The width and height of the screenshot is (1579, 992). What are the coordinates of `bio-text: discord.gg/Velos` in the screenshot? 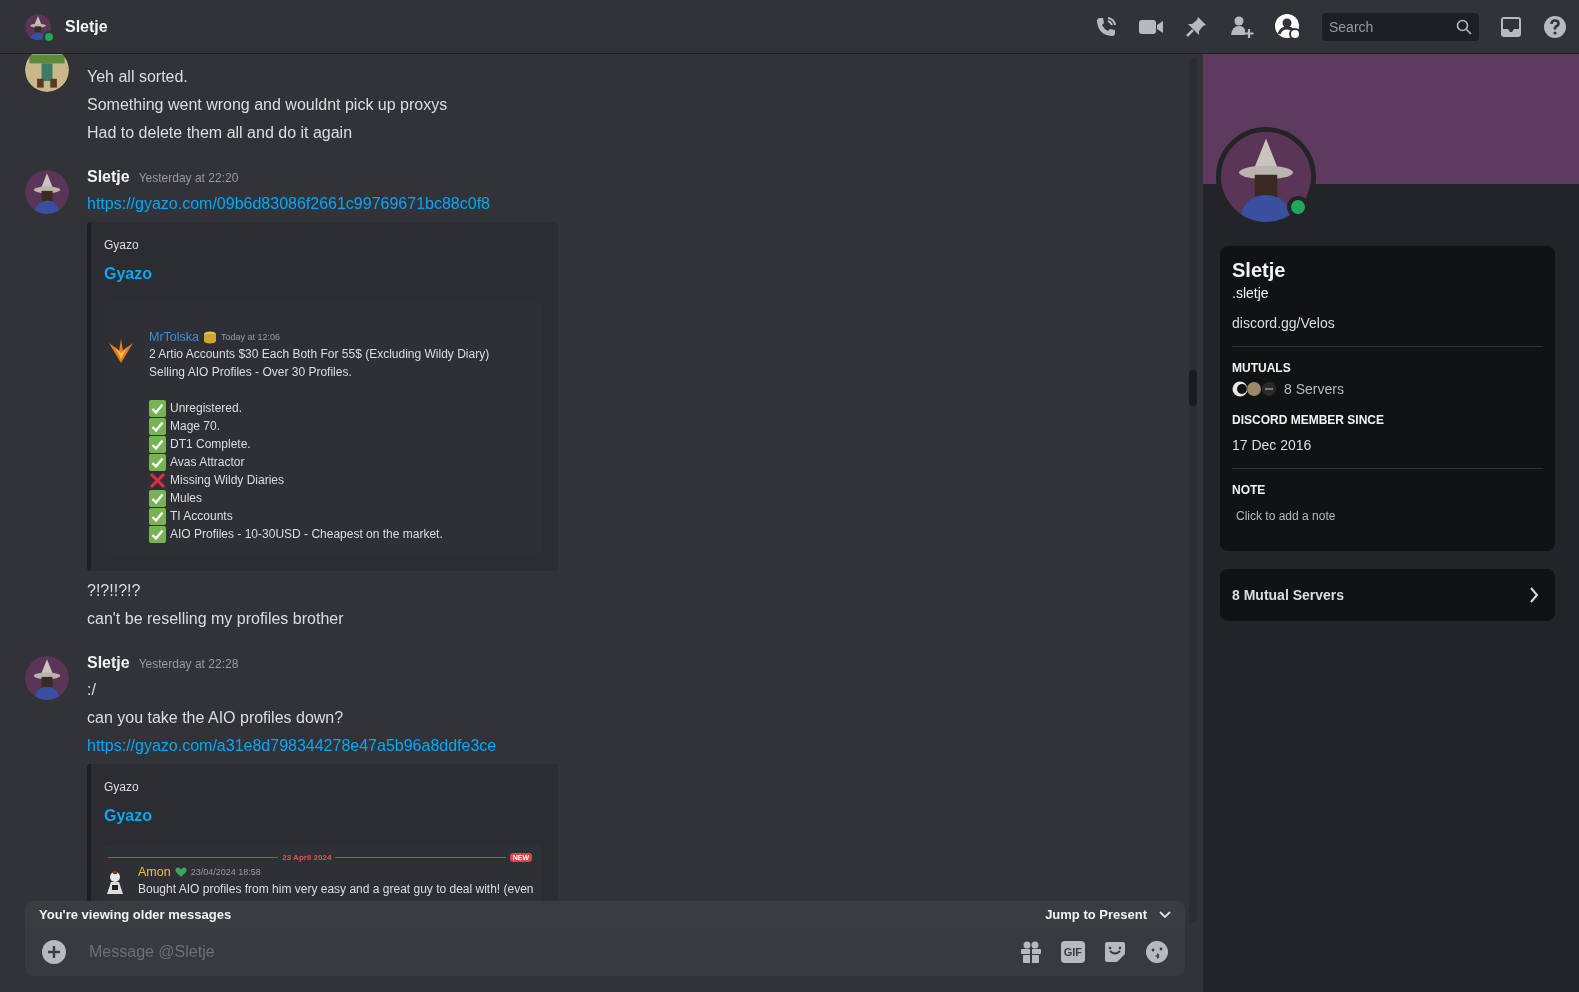 It's located at (1284, 323).